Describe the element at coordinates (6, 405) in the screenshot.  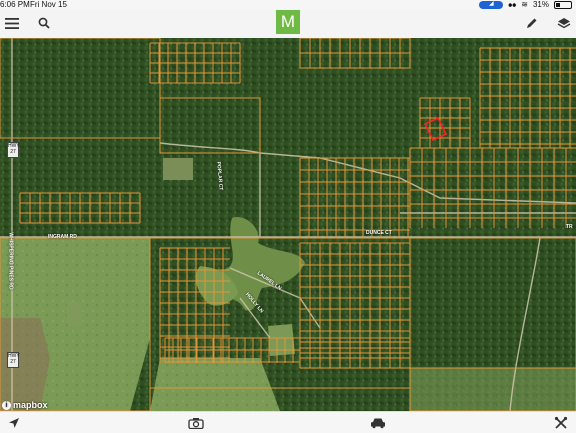
I see `info-icon: i` at that location.